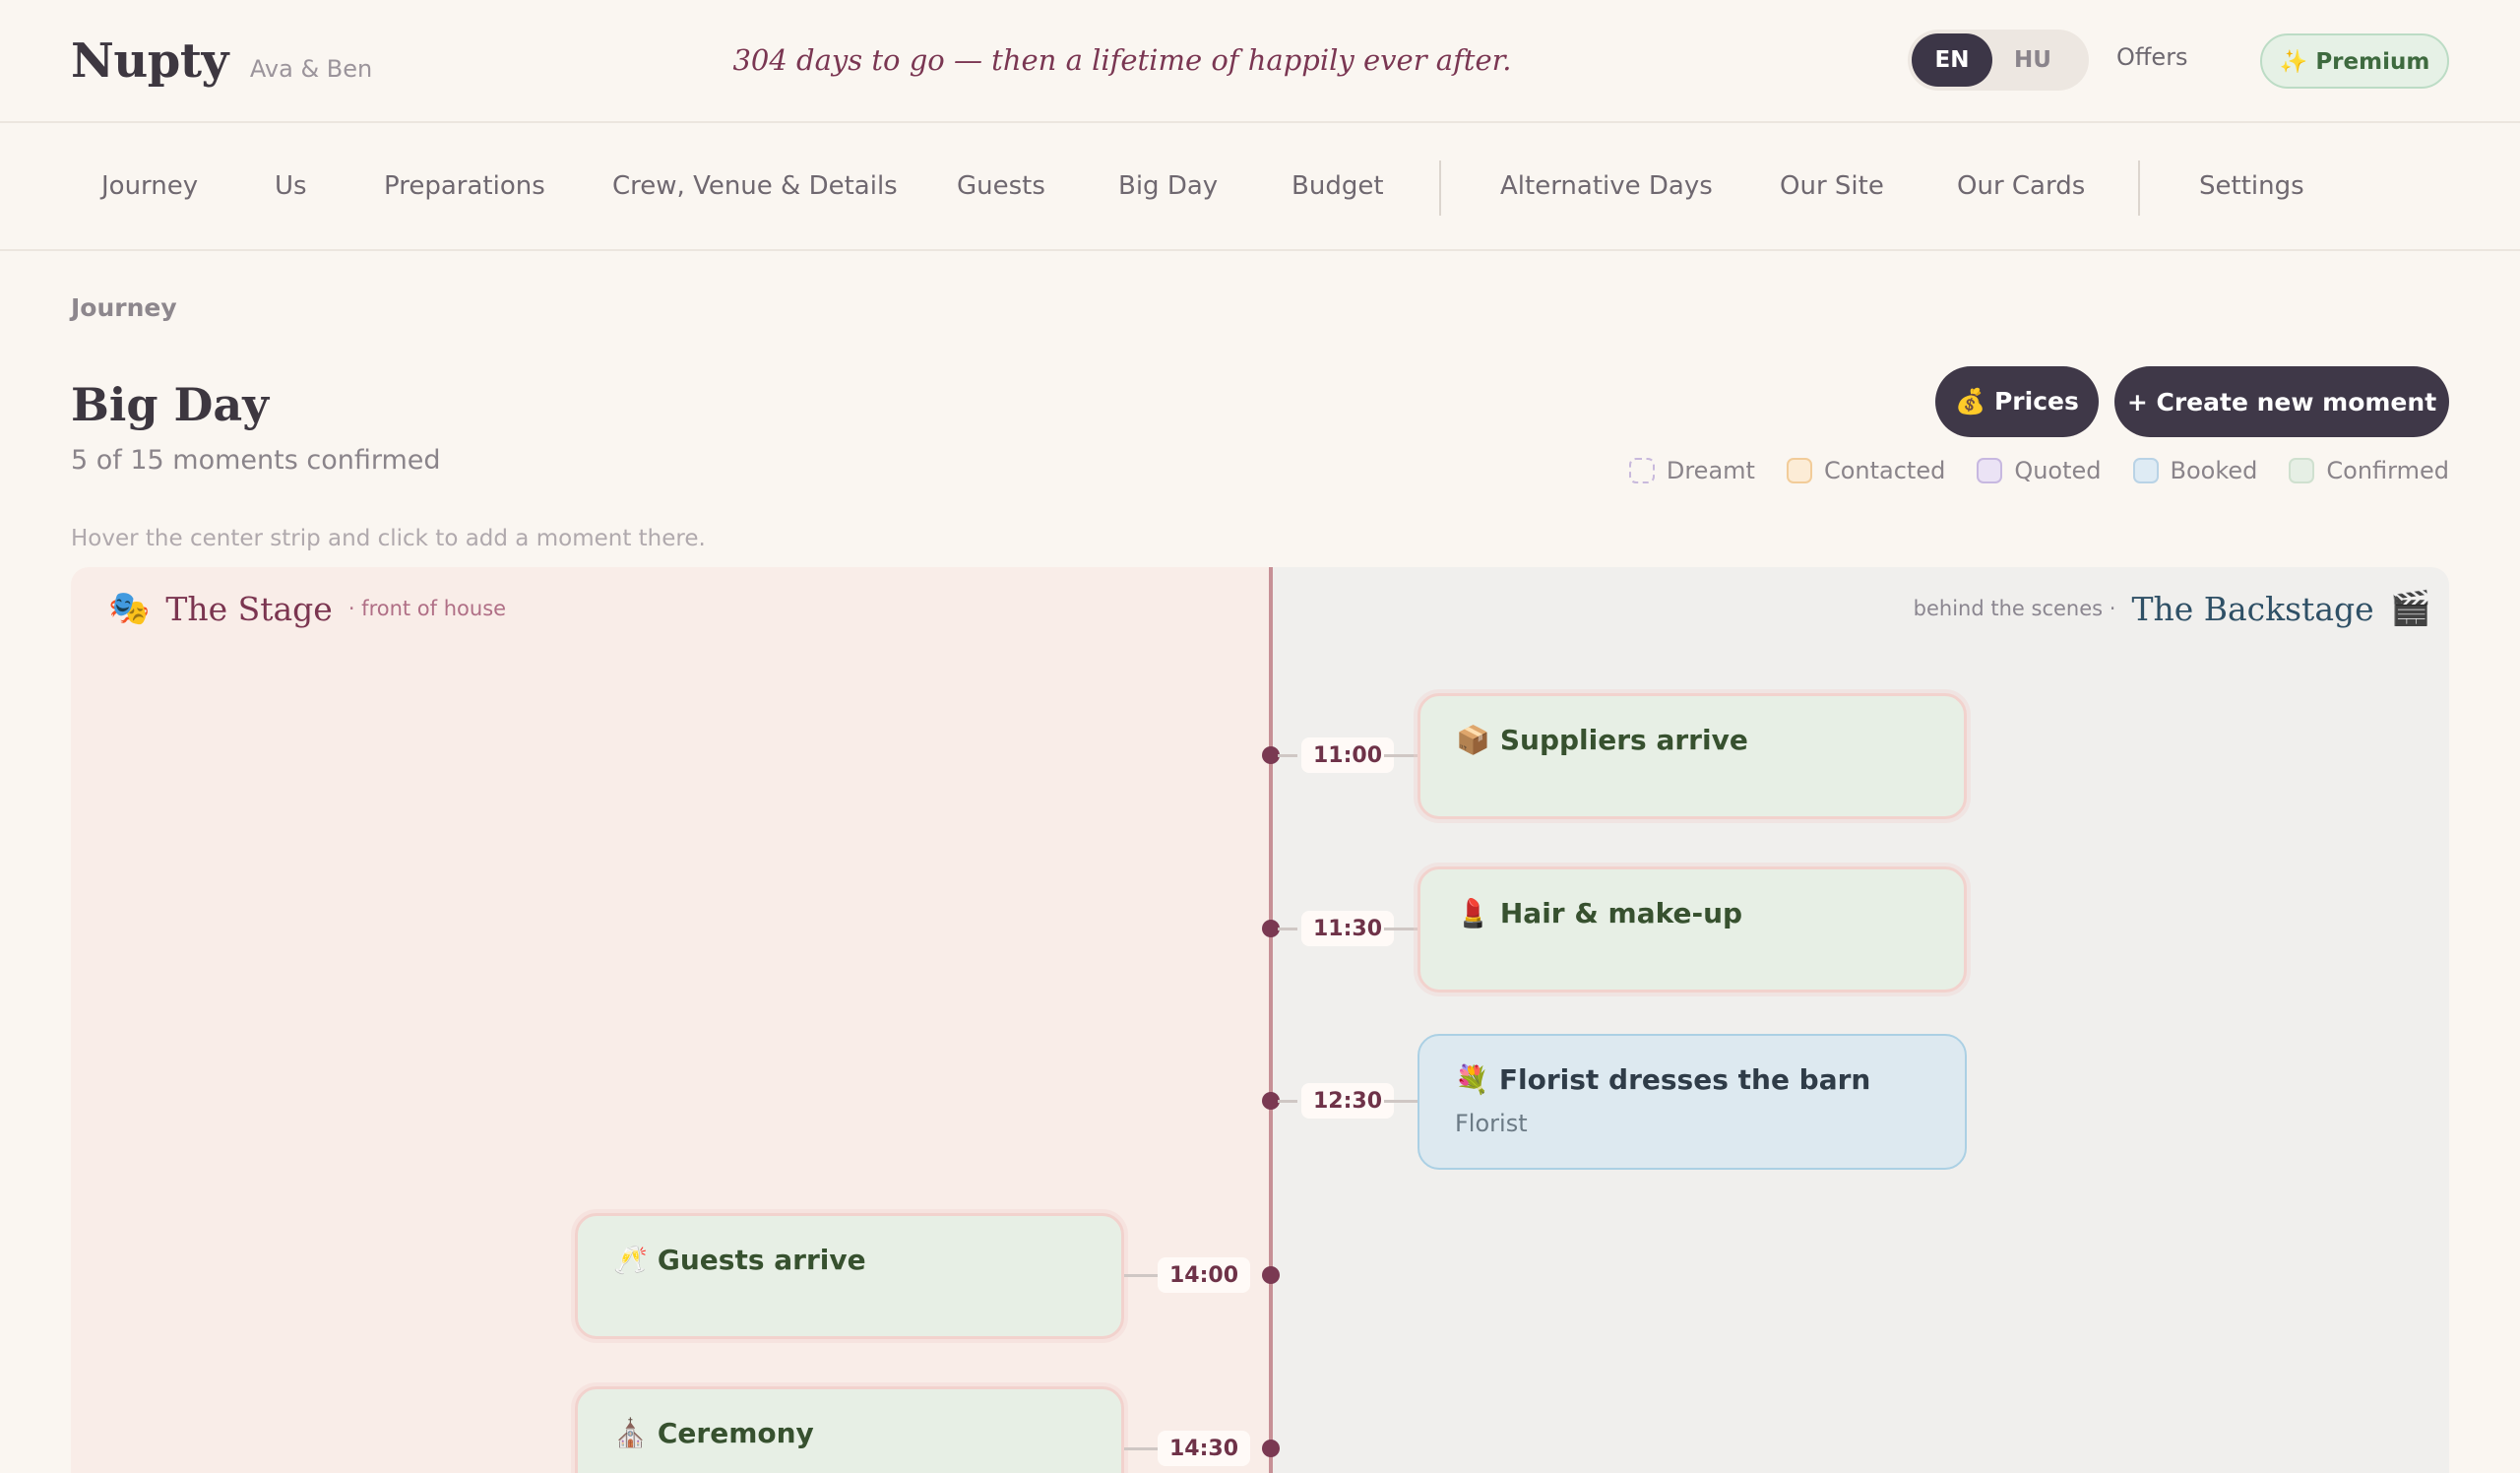 This screenshot has height=1473, width=2520. I want to click on moment-card: 🥂 Guests arrive, so click(849, 1276).